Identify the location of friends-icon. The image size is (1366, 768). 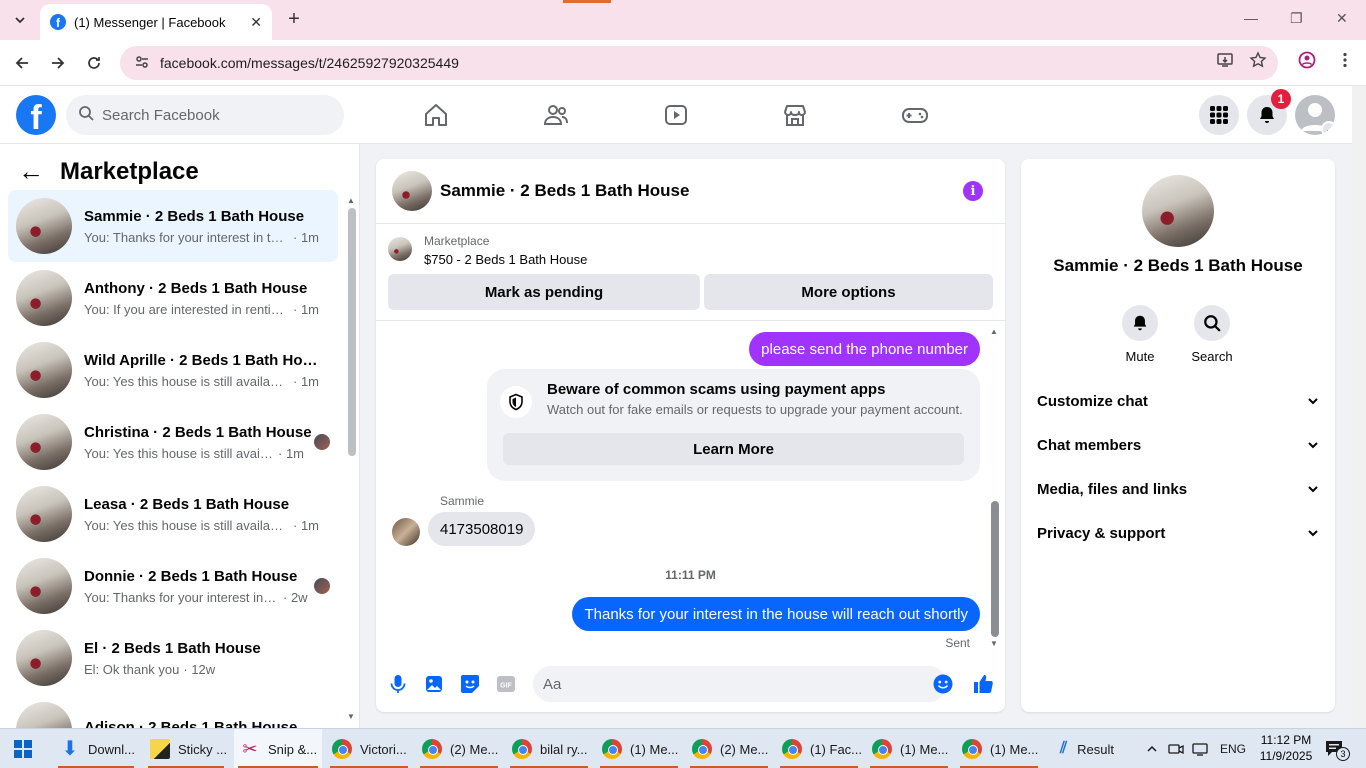
(556, 115).